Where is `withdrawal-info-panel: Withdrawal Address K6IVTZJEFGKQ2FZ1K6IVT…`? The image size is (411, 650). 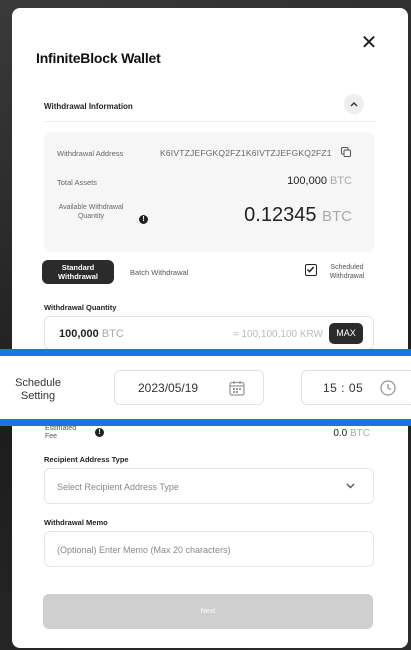
withdrawal-info-panel: Withdrawal Address K6IVTZJEFGKQ2FZ1K6IVT… is located at coordinates (209, 192).